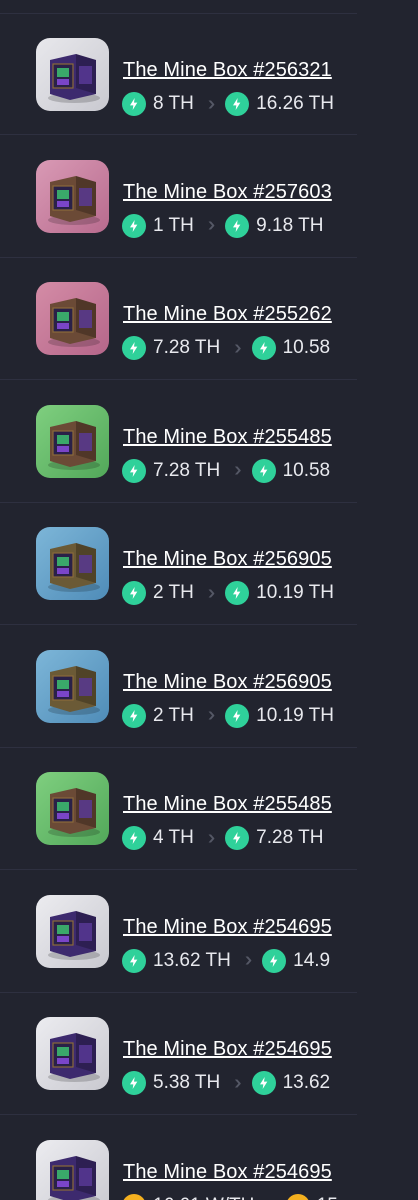 The height and width of the screenshot is (1200, 418). What do you see at coordinates (312, 960) in the screenshot?
I see `hashrate-upgraded: 14.9` at bounding box center [312, 960].